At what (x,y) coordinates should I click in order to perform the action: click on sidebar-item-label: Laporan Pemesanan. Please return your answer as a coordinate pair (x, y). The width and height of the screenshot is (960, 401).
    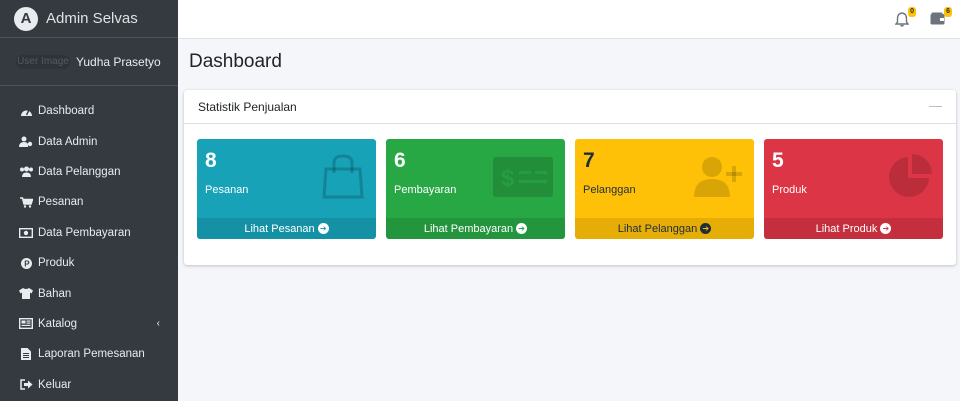
    Looking at the image, I should click on (91, 354).